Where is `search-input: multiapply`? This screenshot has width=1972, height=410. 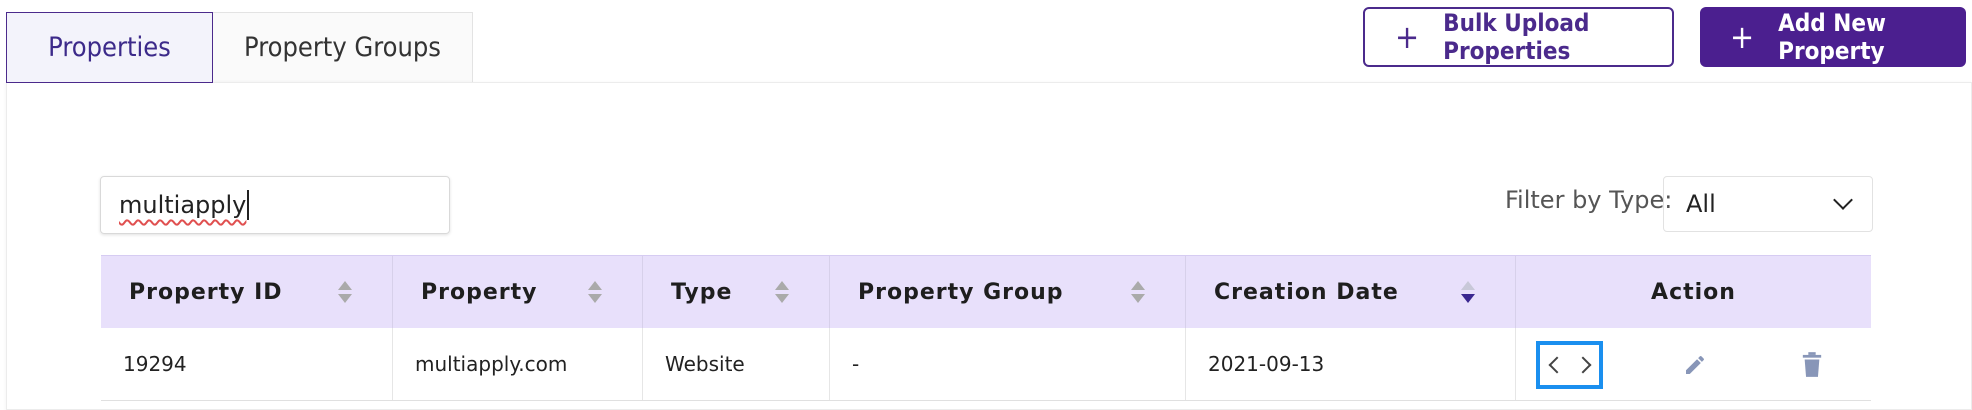
search-input: multiapply is located at coordinates (275, 205).